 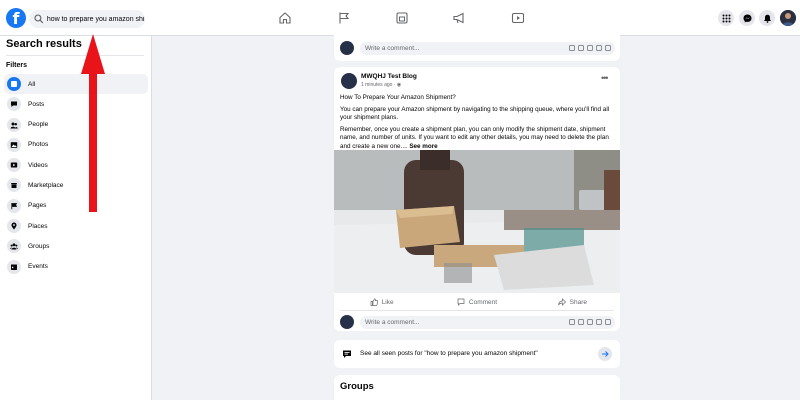 I want to click on sidebar-item-label: Events, so click(x=38, y=267).